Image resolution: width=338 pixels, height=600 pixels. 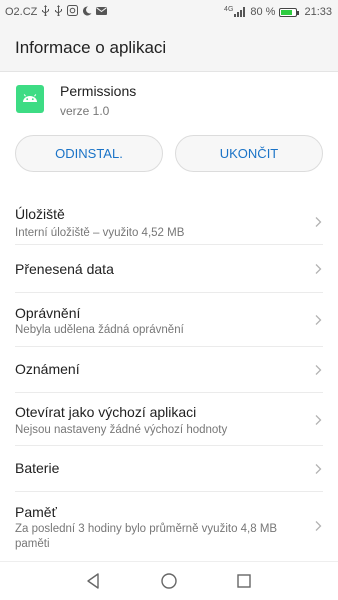 What do you see at coordinates (249, 153) in the screenshot?
I see `force-stop-button: UKONČIT` at bounding box center [249, 153].